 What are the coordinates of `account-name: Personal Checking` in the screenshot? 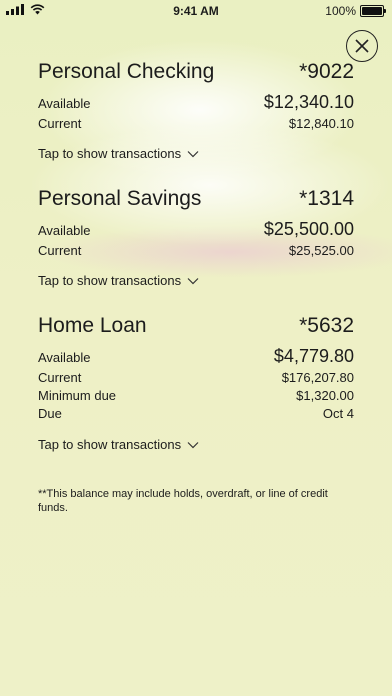 It's located at (126, 71).